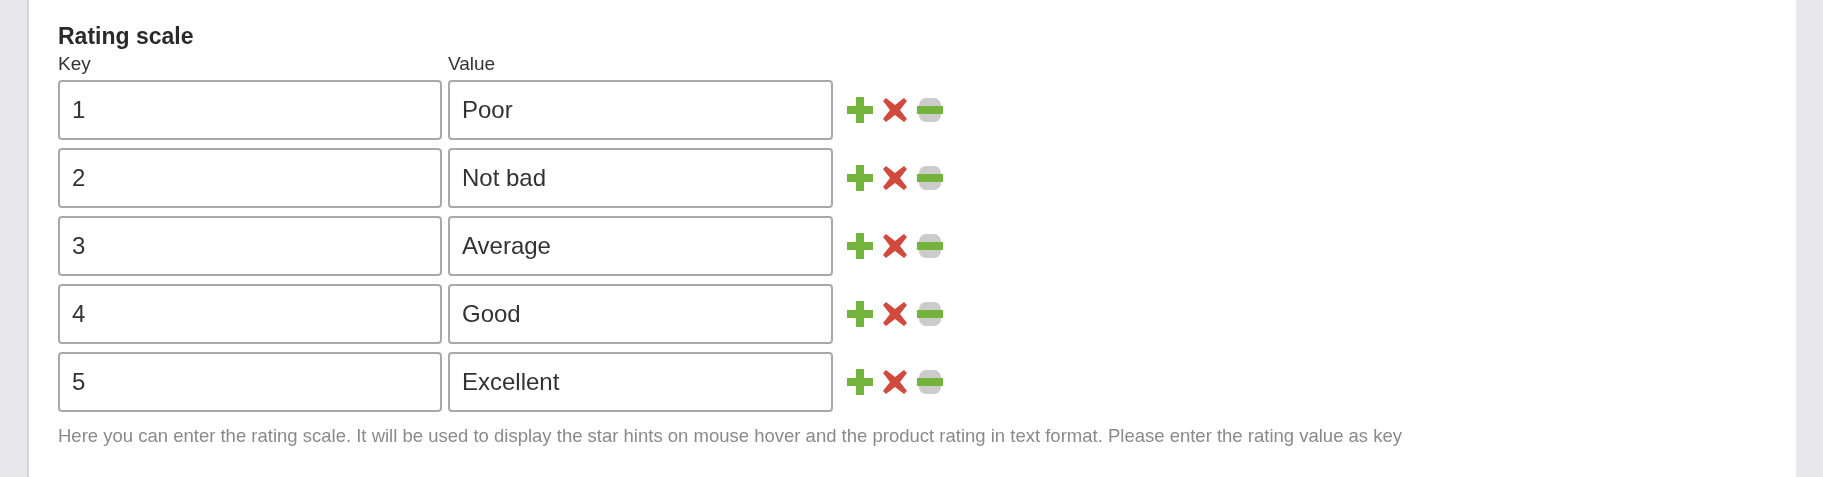  Describe the element at coordinates (640, 246) in the screenshot. I see `value-field: Average` at that location.